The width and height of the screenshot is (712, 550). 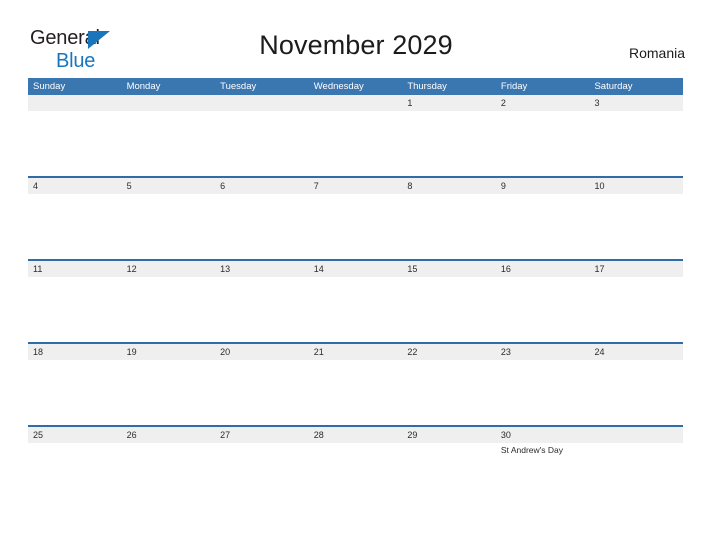 What do you see at coordinates (169, 352) in the screenshot?
I see `day-number: 19` at bounding box center [169, 352].